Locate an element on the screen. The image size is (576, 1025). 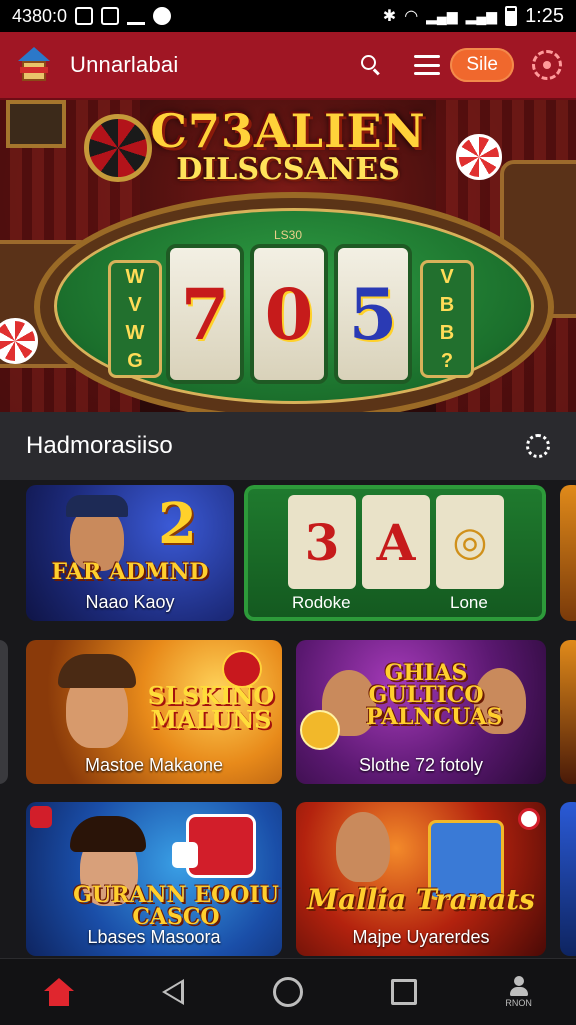
bottom-navigation: RNON is located at coordinates (288, 991).